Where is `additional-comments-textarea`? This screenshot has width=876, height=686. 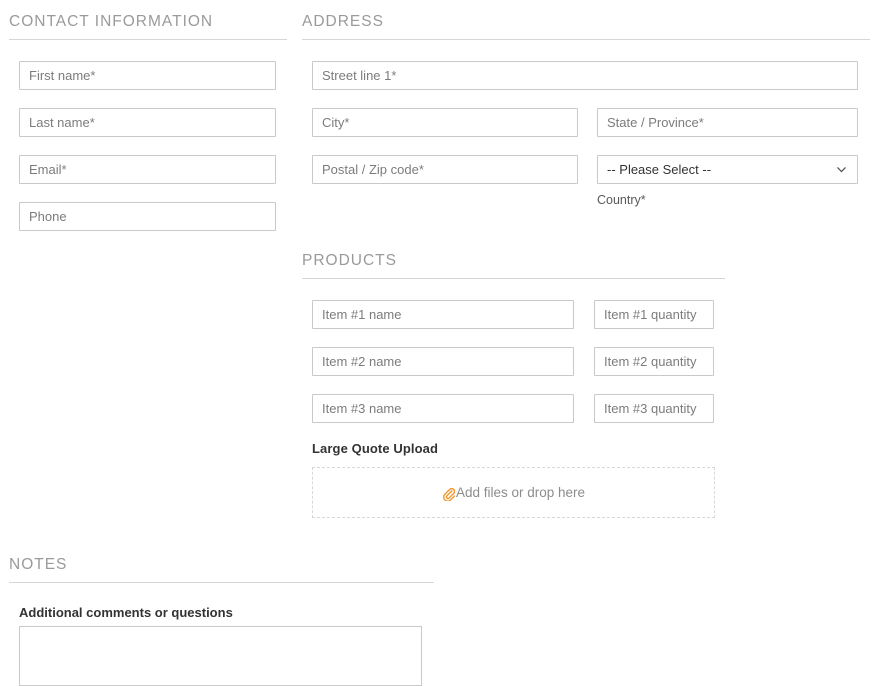
additional-comments-textarea is located at coordinates (220, 656).